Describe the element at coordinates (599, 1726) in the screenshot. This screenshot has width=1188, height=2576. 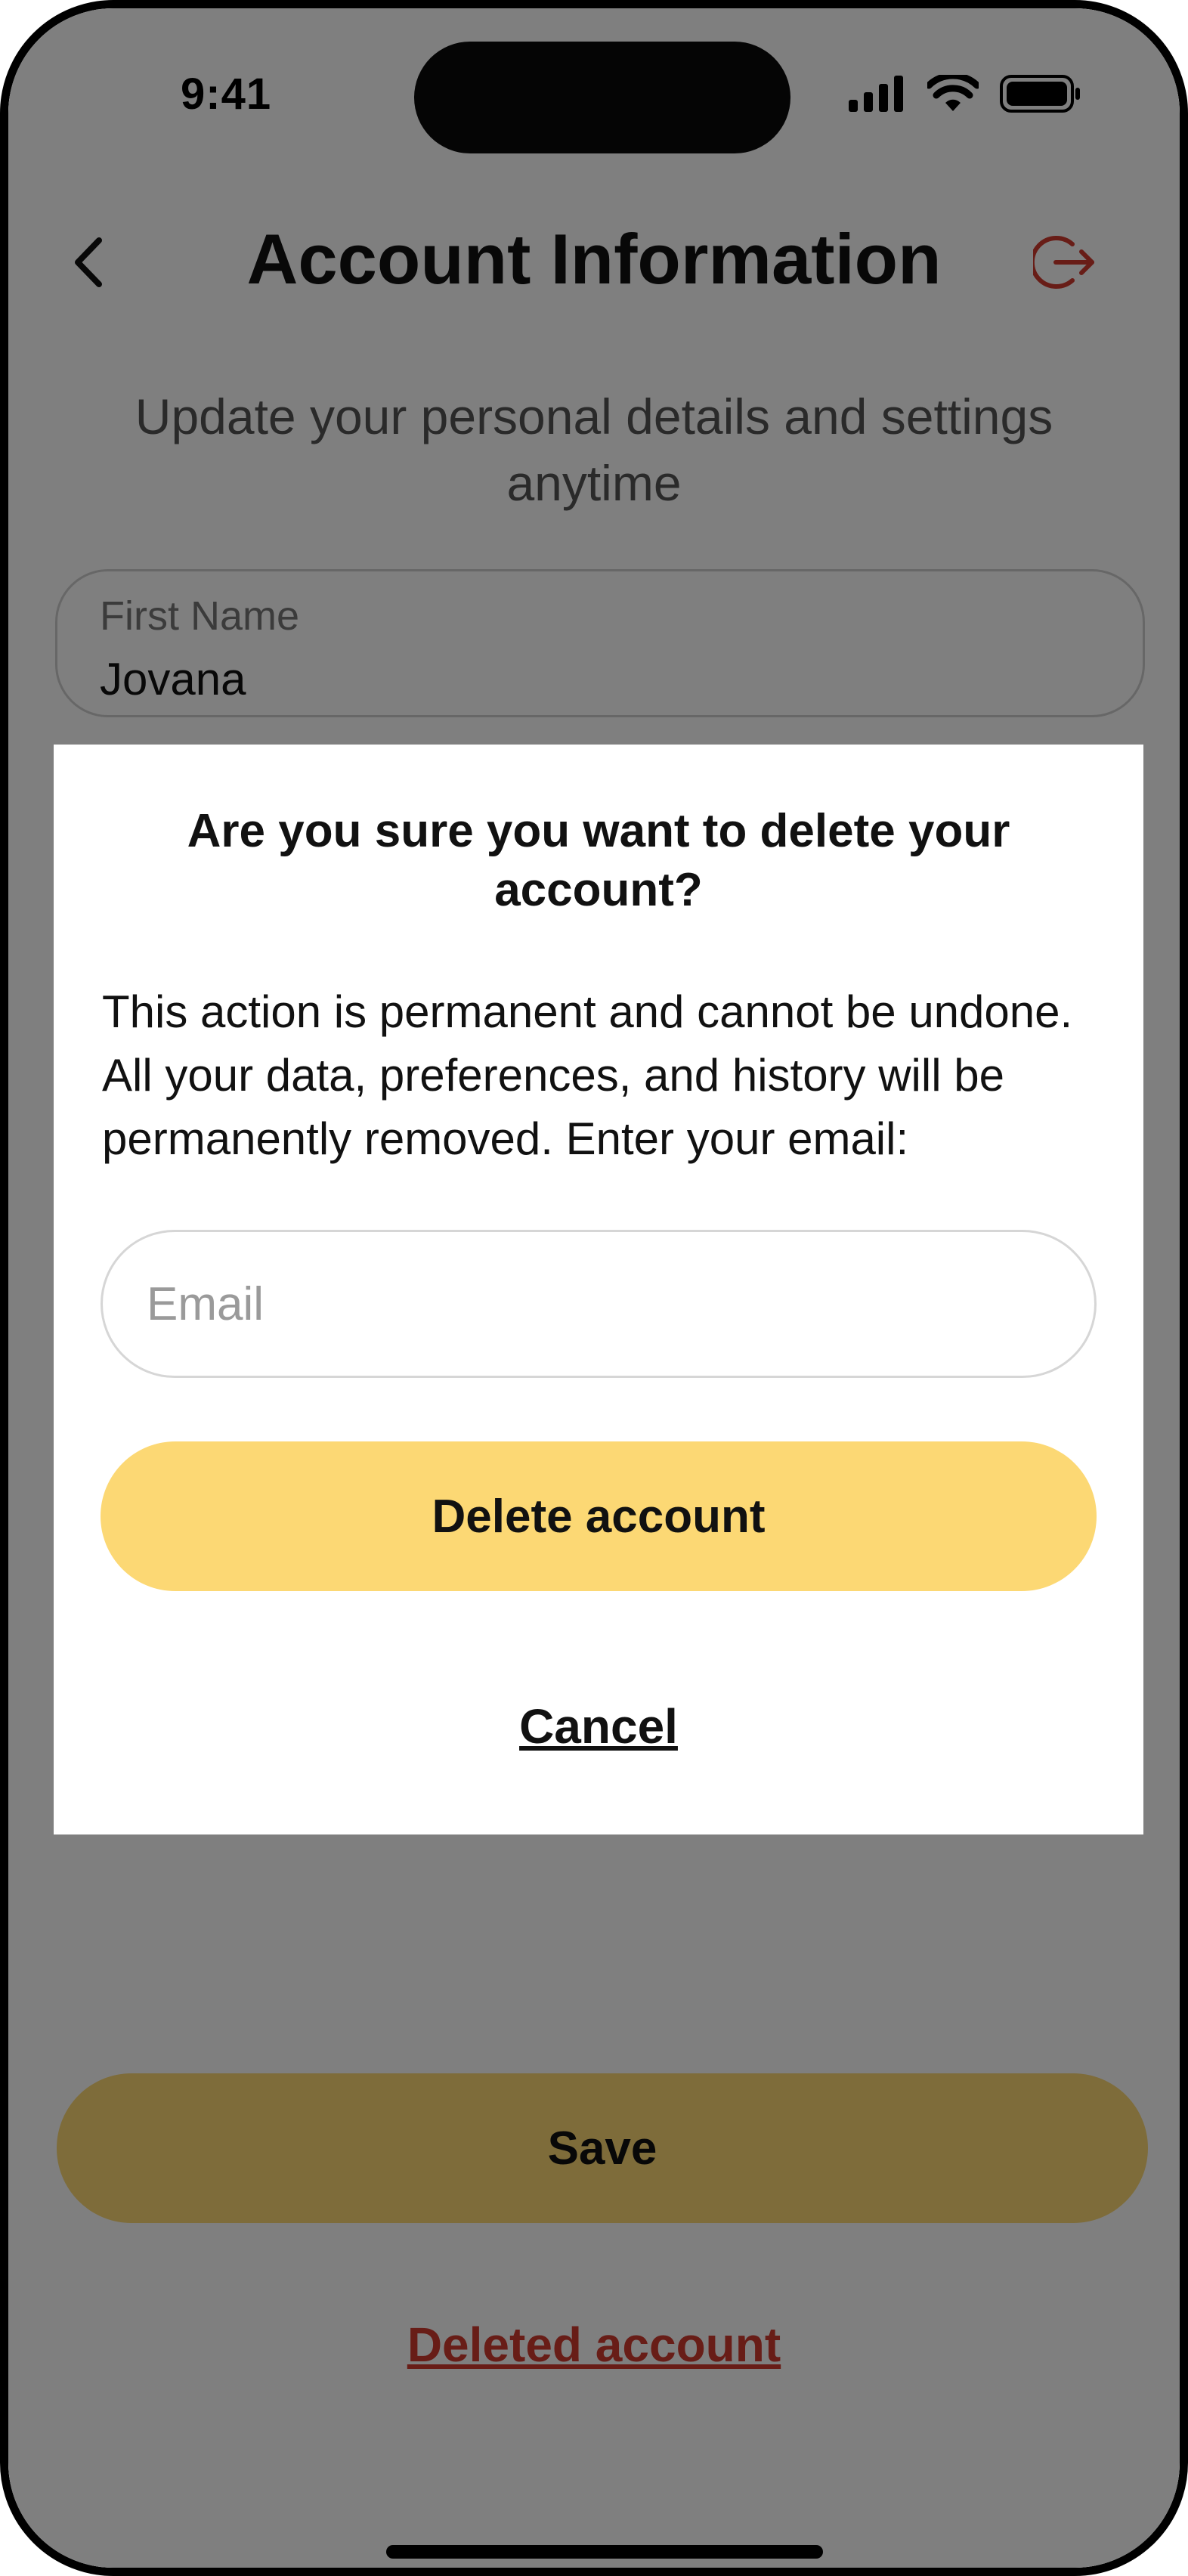
I see `cancel-button: Cancel` at that location.